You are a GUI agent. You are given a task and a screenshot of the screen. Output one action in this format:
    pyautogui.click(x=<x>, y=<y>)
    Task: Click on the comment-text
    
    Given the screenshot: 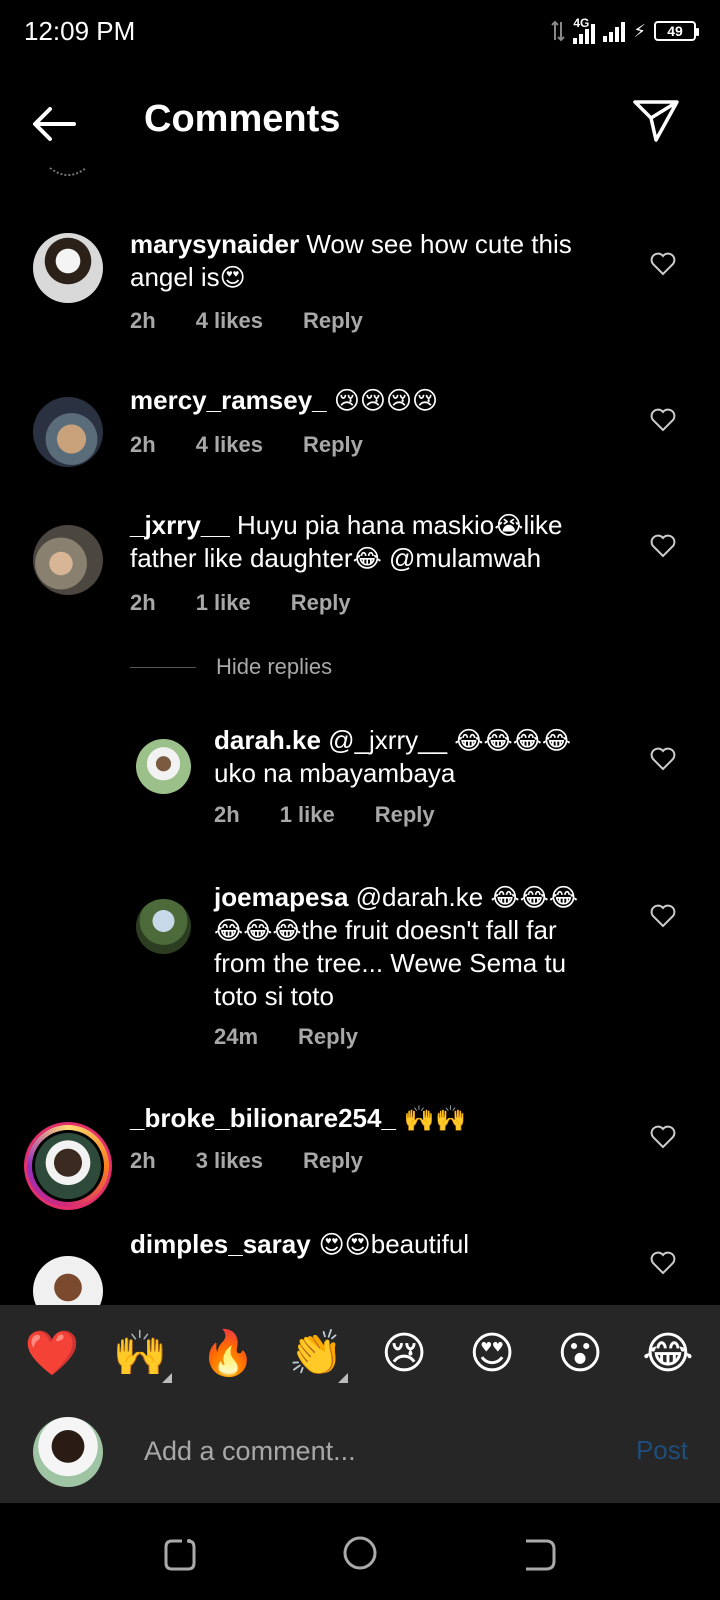 What is the action you would take?
    pyautogui.click(x=330, y=400)
    